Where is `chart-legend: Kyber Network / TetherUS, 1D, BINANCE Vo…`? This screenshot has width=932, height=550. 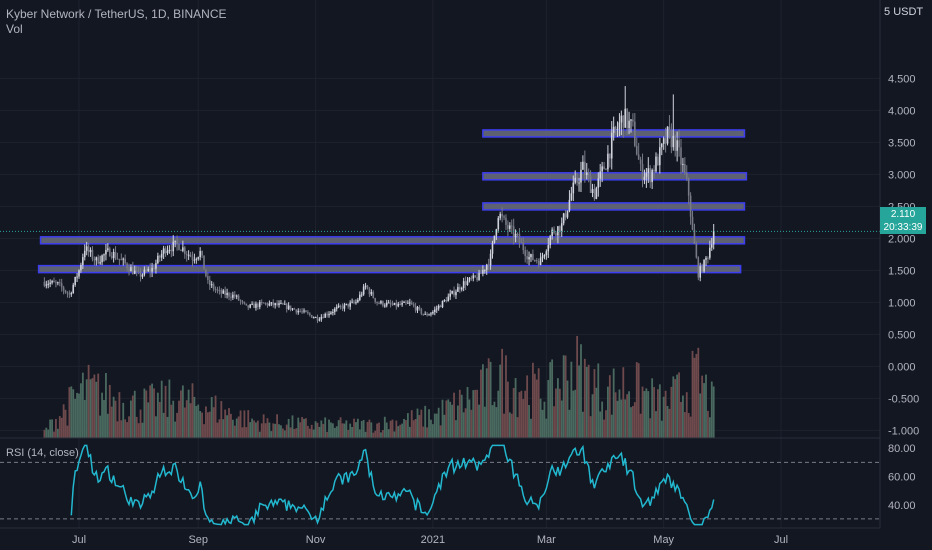 chart-legend: Kyber Network / TetherUS, 1D, BINANCE Vo… is located at coordinates (116, 22).